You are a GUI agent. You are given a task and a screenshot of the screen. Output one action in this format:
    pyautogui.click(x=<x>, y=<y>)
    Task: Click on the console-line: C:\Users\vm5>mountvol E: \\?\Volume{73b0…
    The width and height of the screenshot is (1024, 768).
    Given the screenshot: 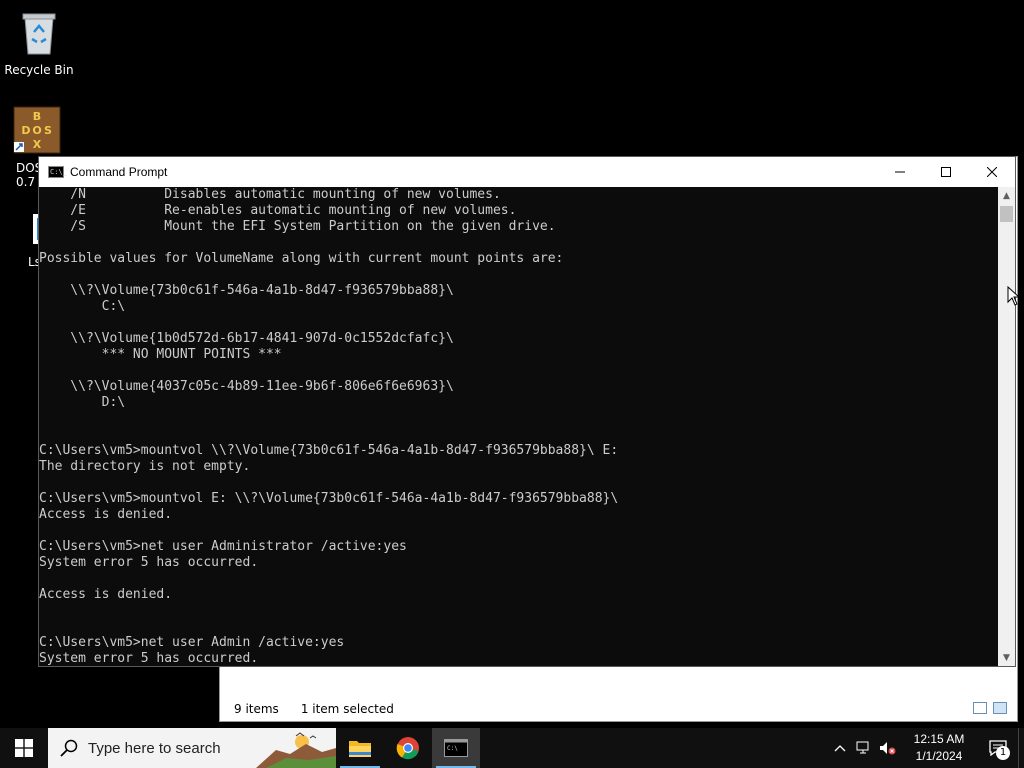 What is the action you would take?
    pyautogui.click(x=329, y=498)
    